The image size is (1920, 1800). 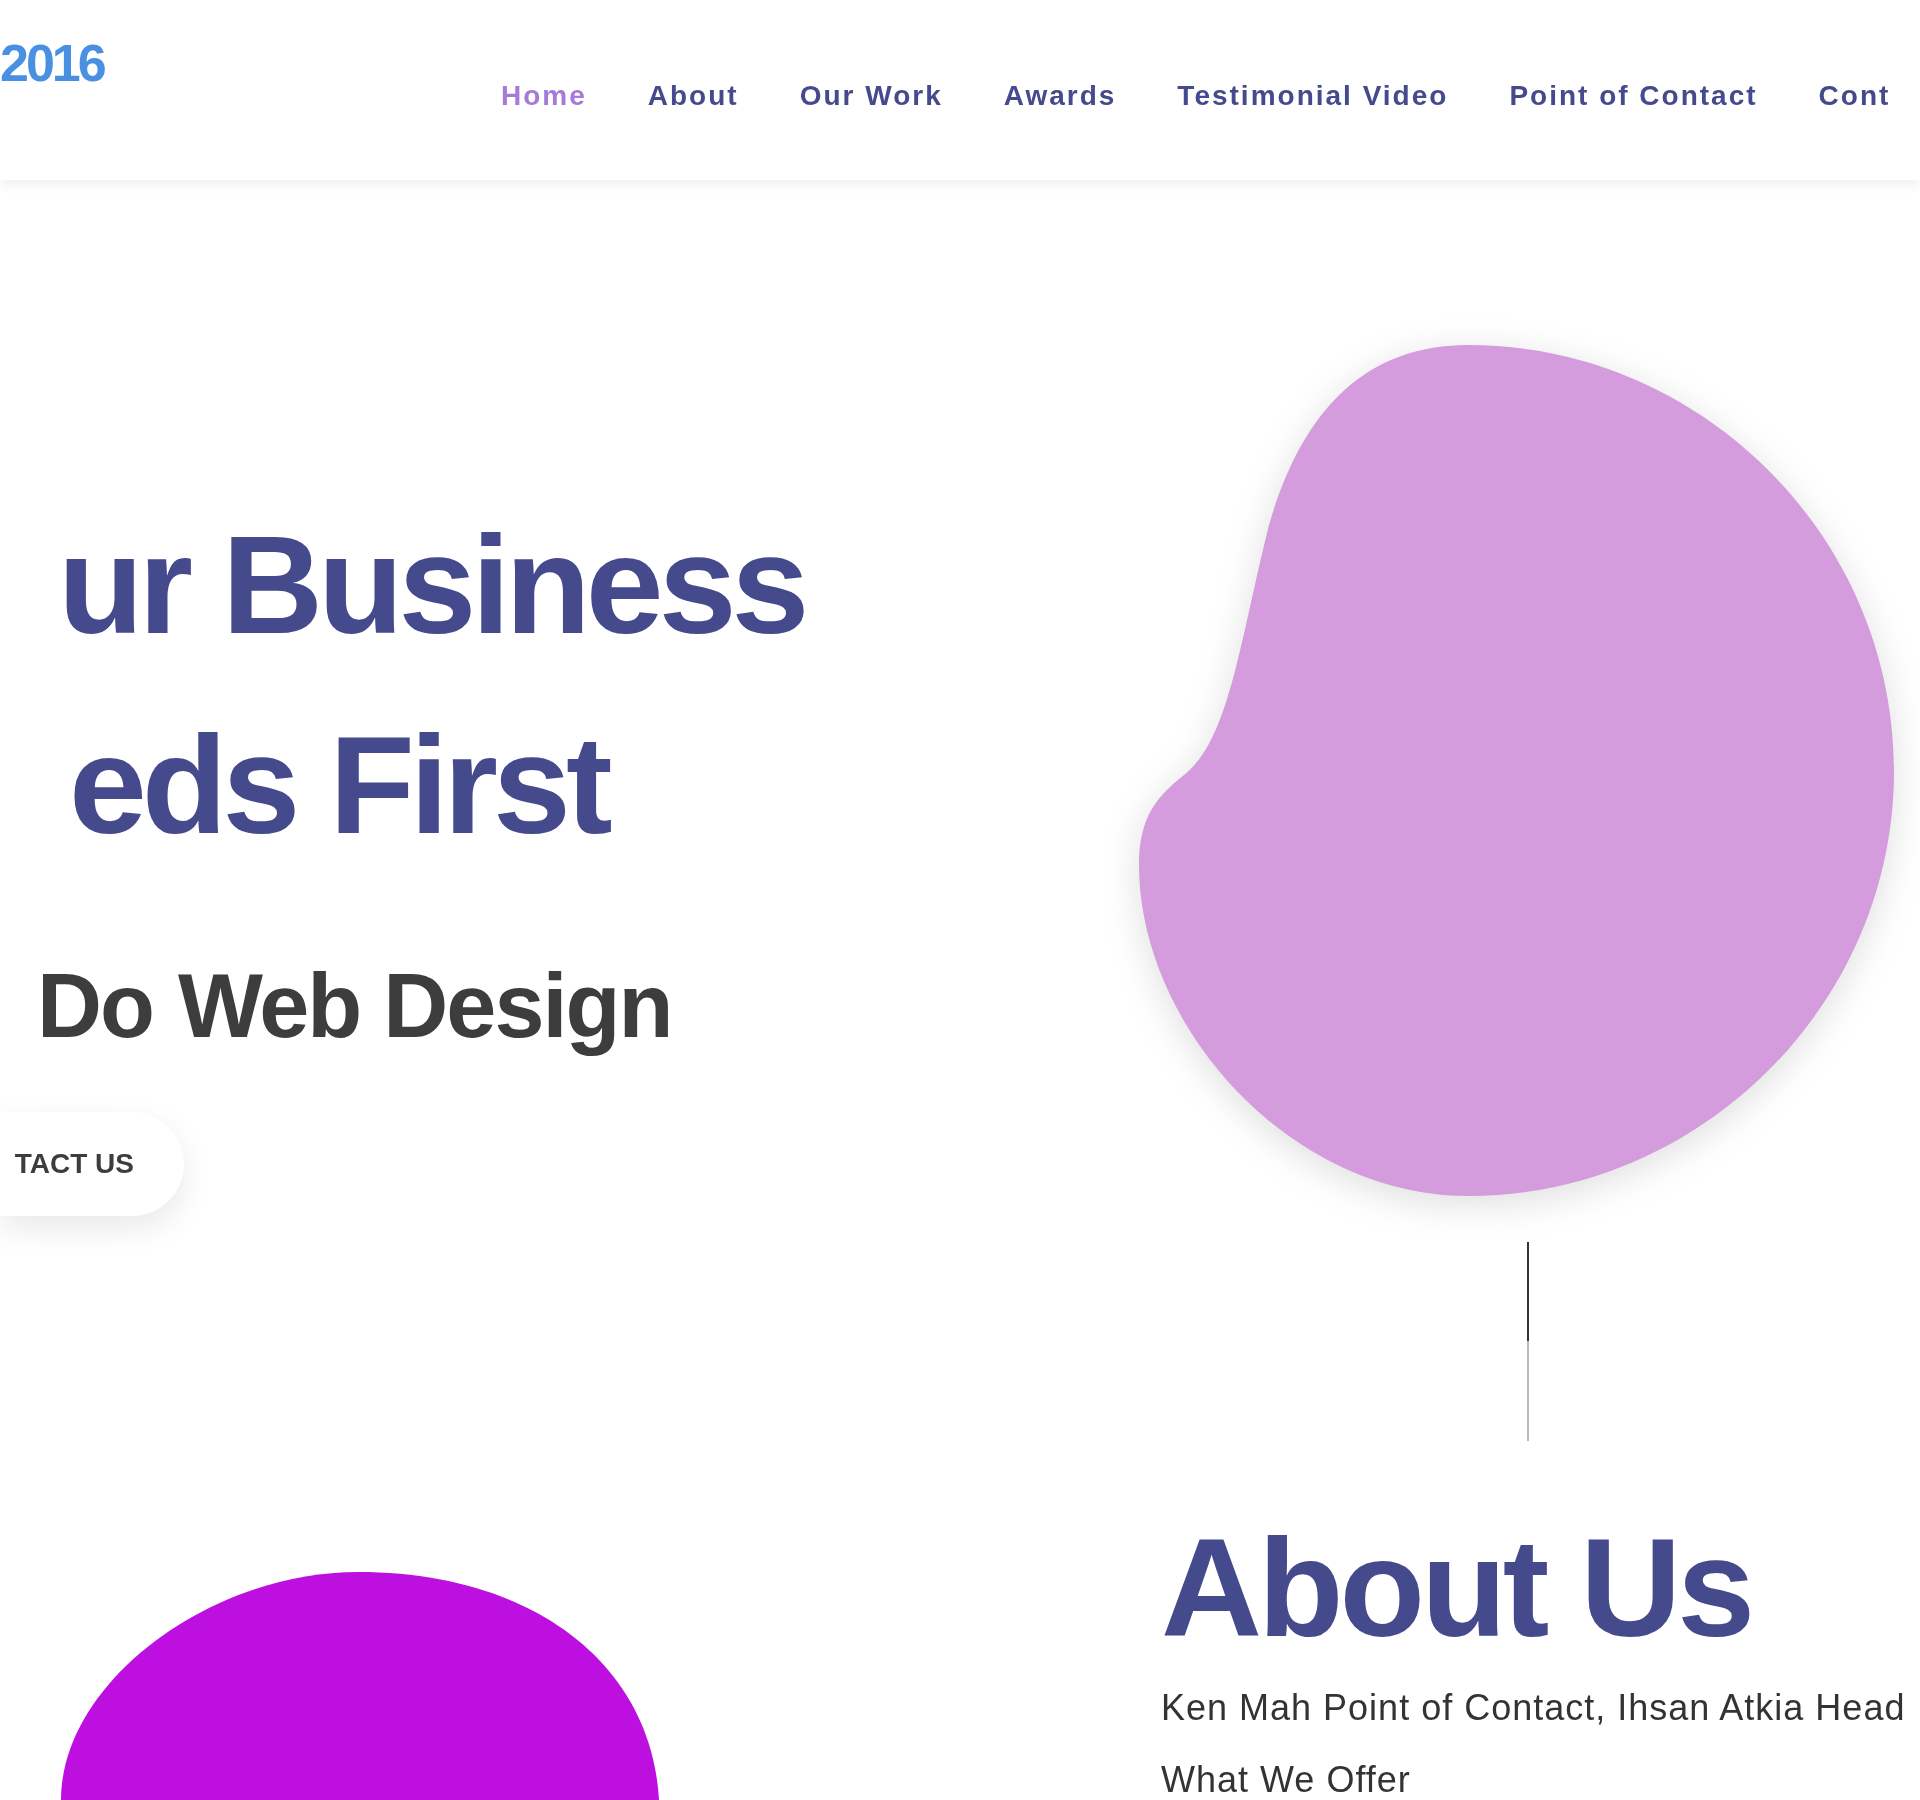 What do you see at coordinates (425, 1006) in the screenshot?
I see `tagline-text: Web Design` at bounding box center [425, 1006].